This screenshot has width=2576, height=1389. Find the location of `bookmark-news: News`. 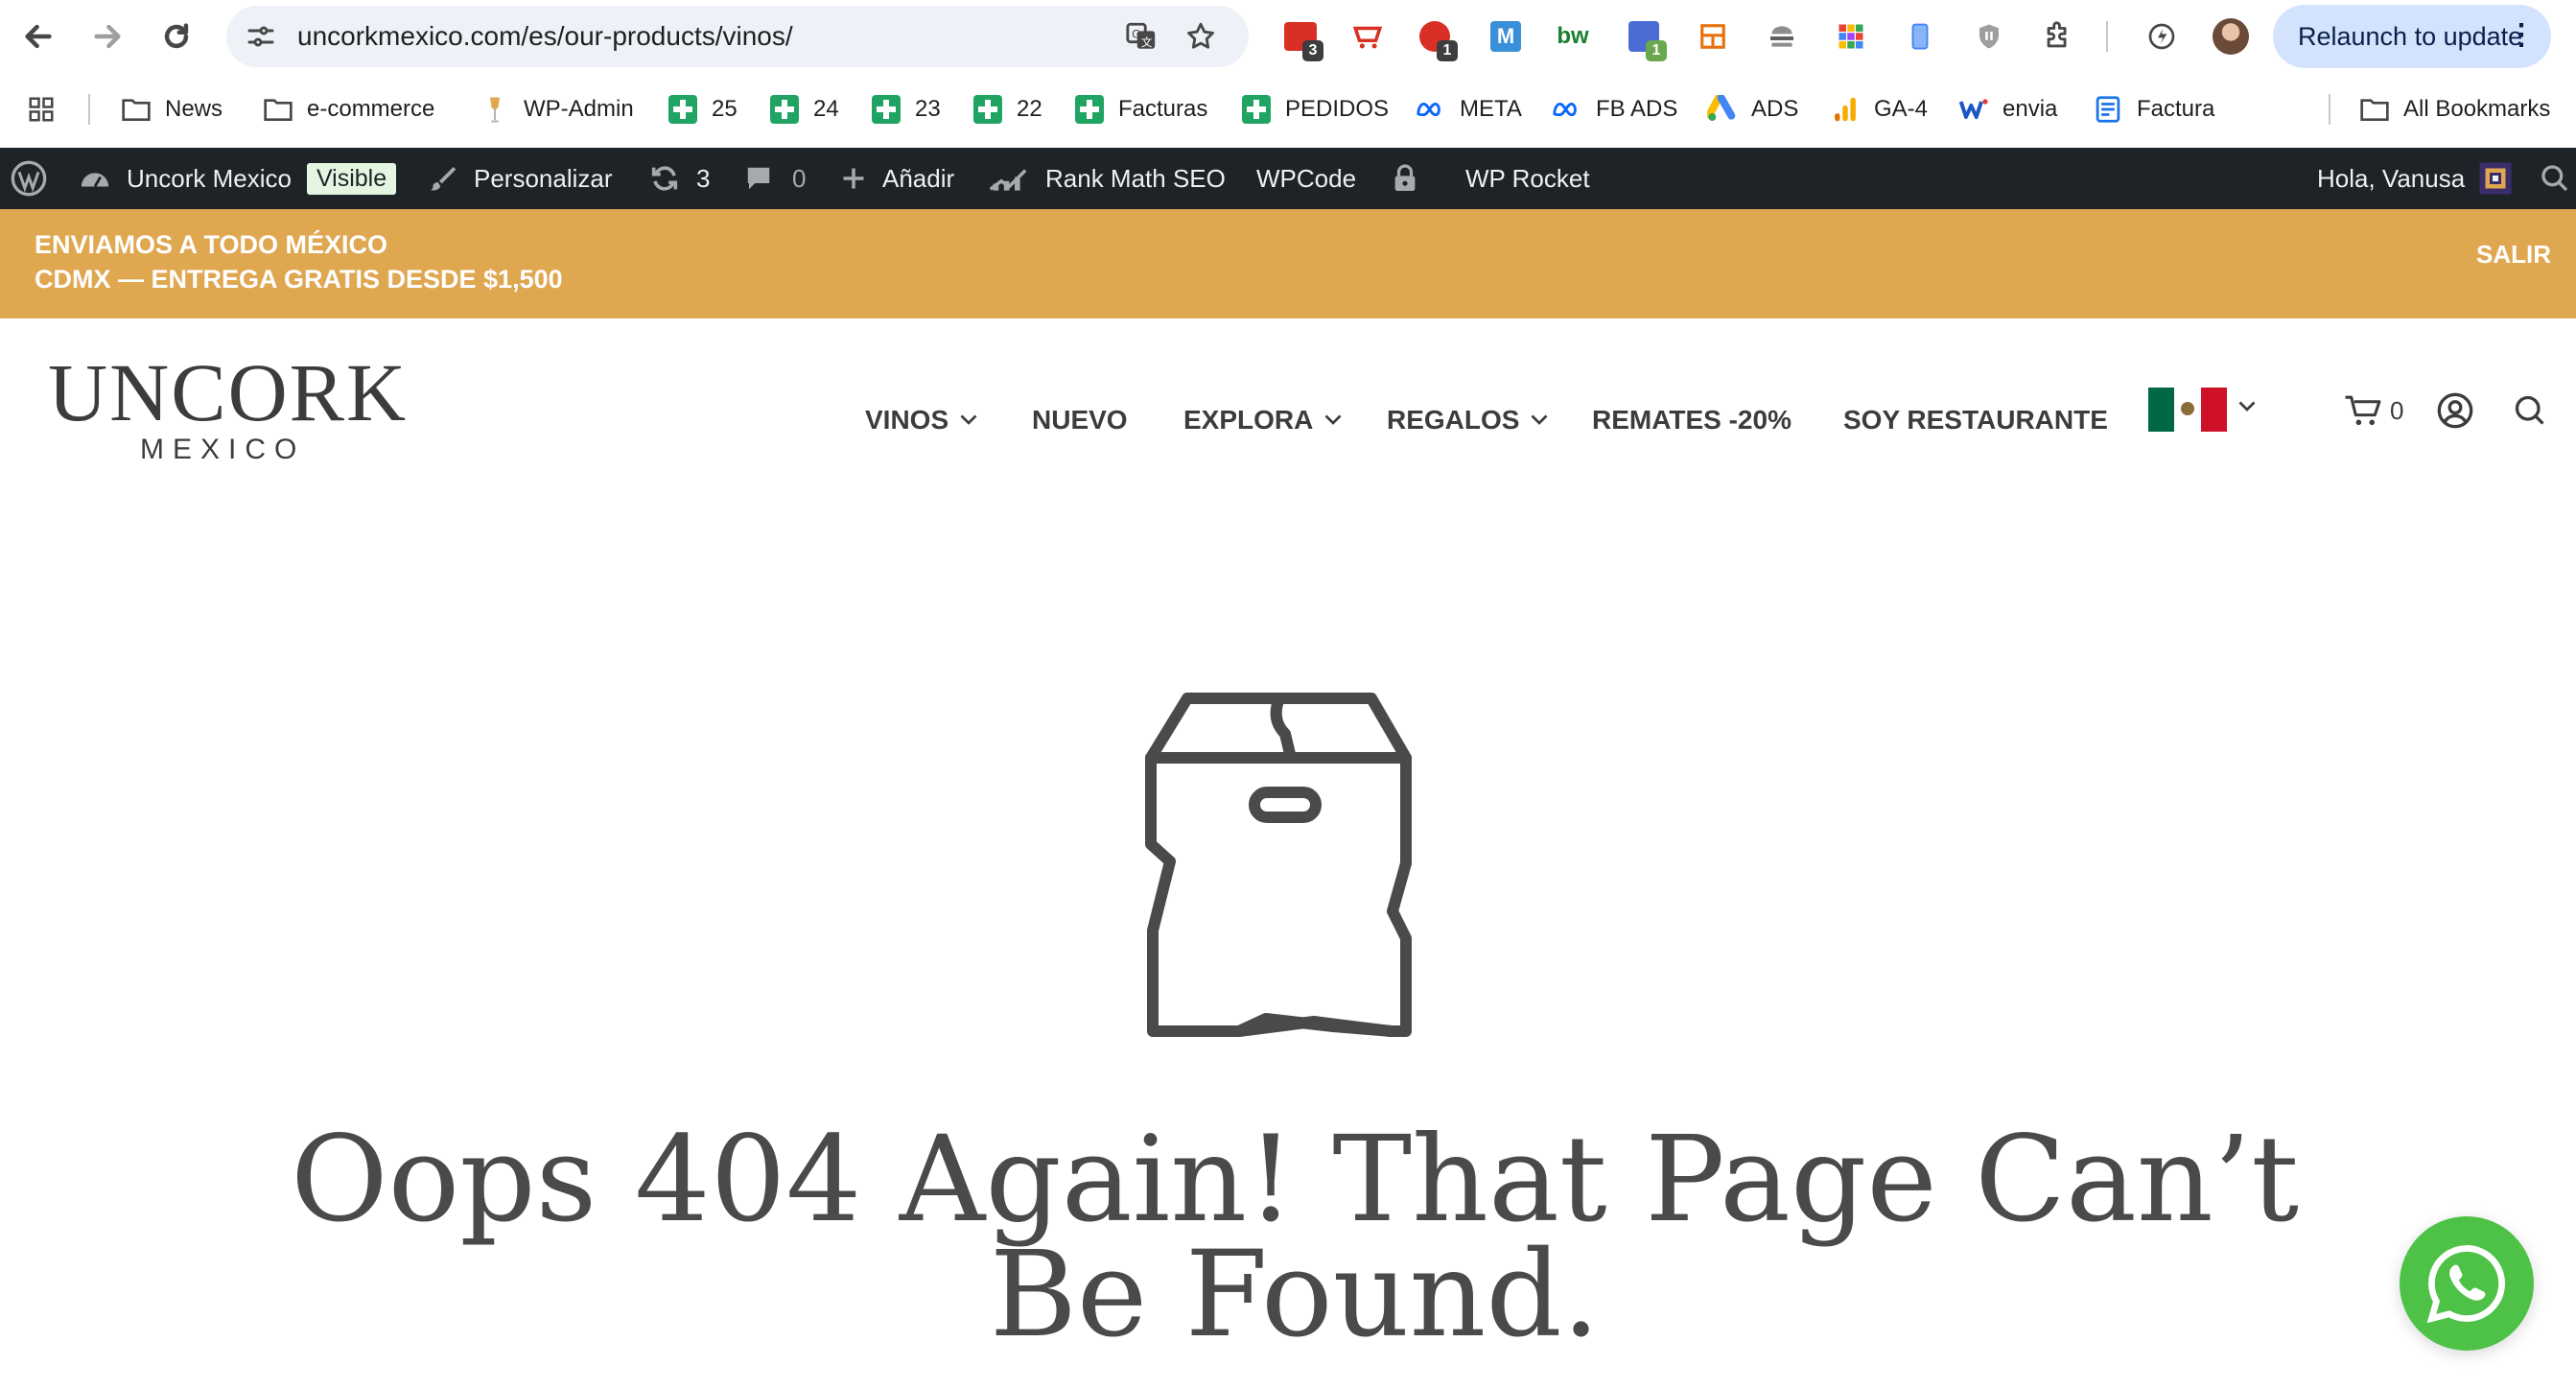

bookmark-news: News is located at coordinates (171, 109).